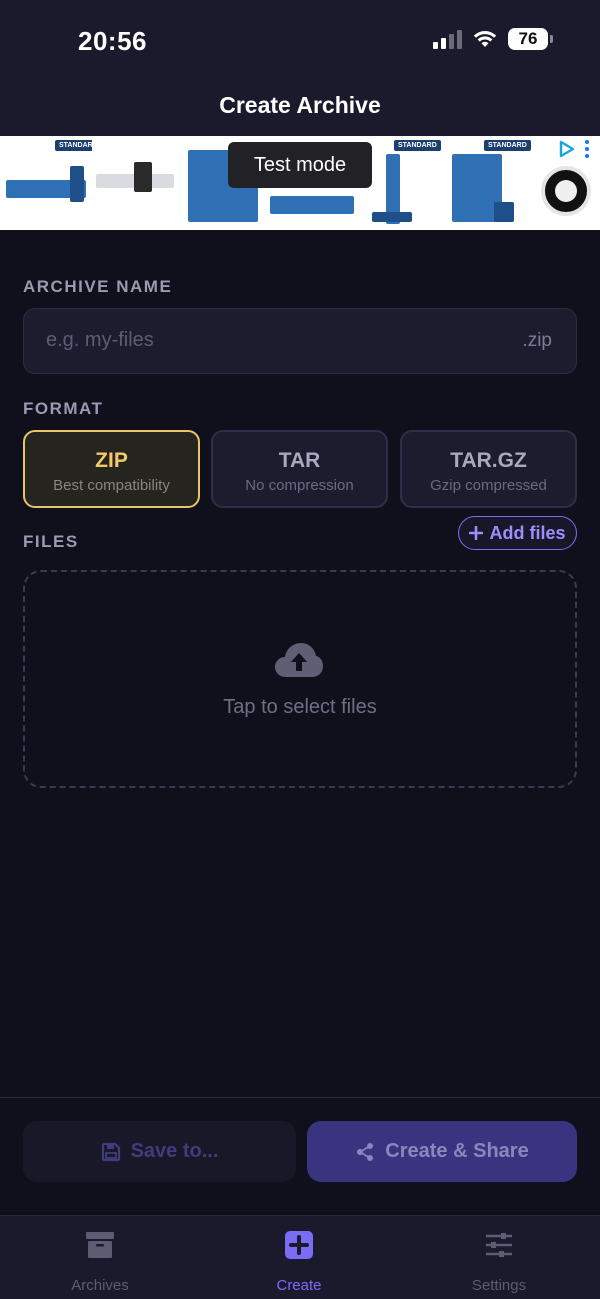 The width and height of the screenshot is (600, 1299). I want to click on battery-icon: 76, so click(530, 39).